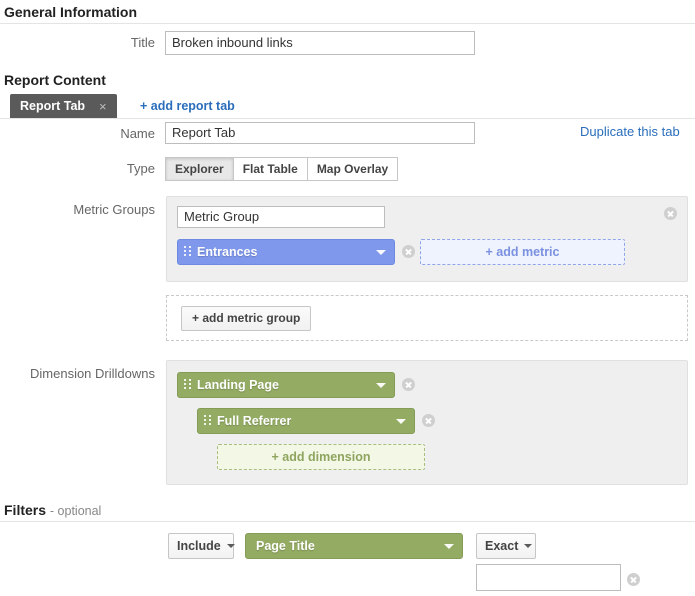 This screenshot has height=596, width=695. Describe the element at coordinates (347, 14) in the screenshot. I see `general-information-section: General Information` at that location.